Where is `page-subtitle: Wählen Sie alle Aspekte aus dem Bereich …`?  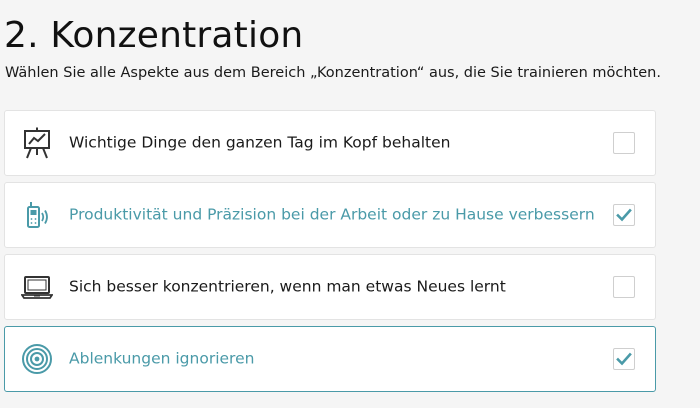
page-subtitle: Wählen Sie alle Aspekte aus dem Bereich … is located at coordinates (333, 73).